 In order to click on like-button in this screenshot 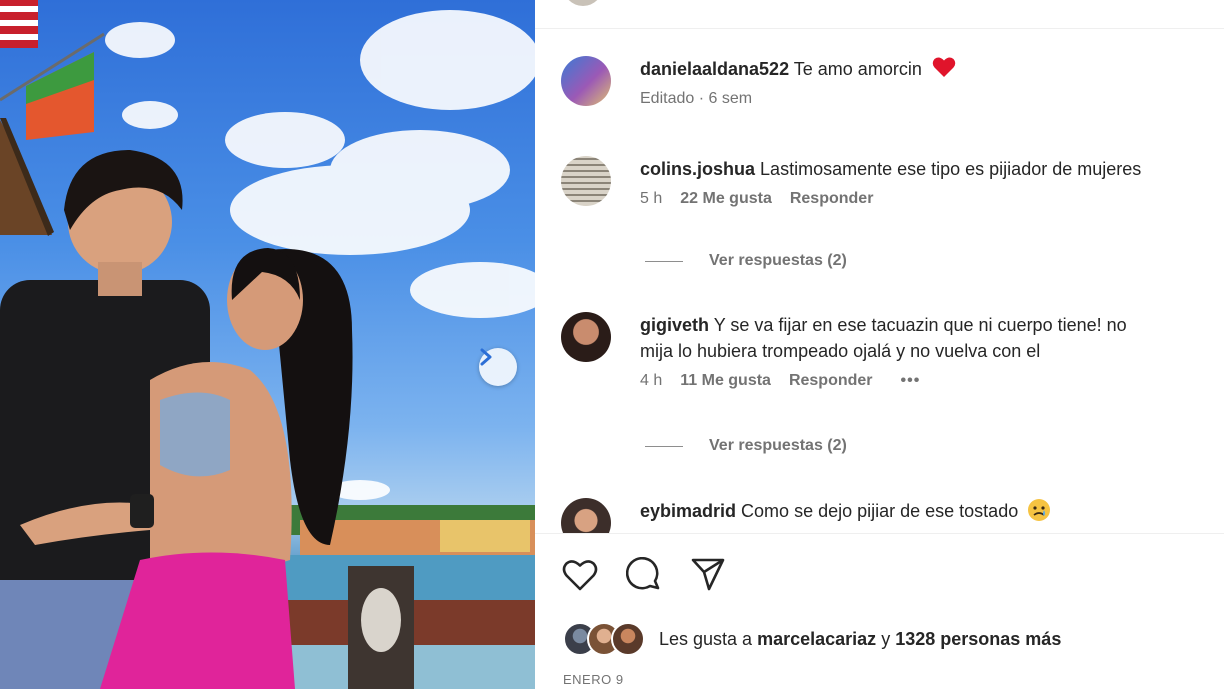, I will do `click(580, 575)`.